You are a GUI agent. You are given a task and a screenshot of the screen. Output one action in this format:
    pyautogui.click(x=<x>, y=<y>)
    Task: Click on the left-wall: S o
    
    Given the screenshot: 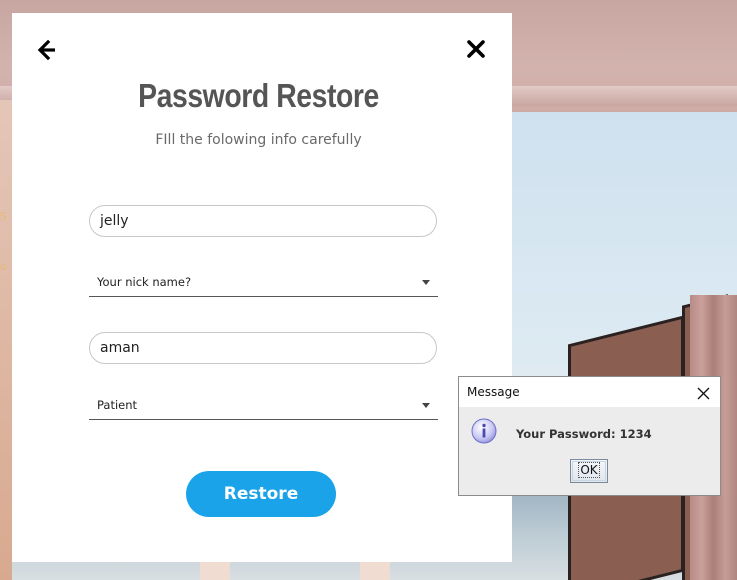 What is the action you would take?
    pyautogui.click(x=6, y=340)
    